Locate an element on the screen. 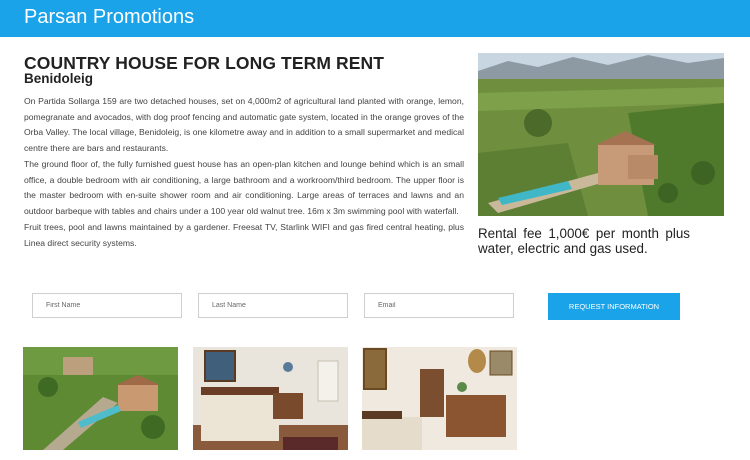 The image size is (750, 460). first-name-input is located at coordinates (107, 305).